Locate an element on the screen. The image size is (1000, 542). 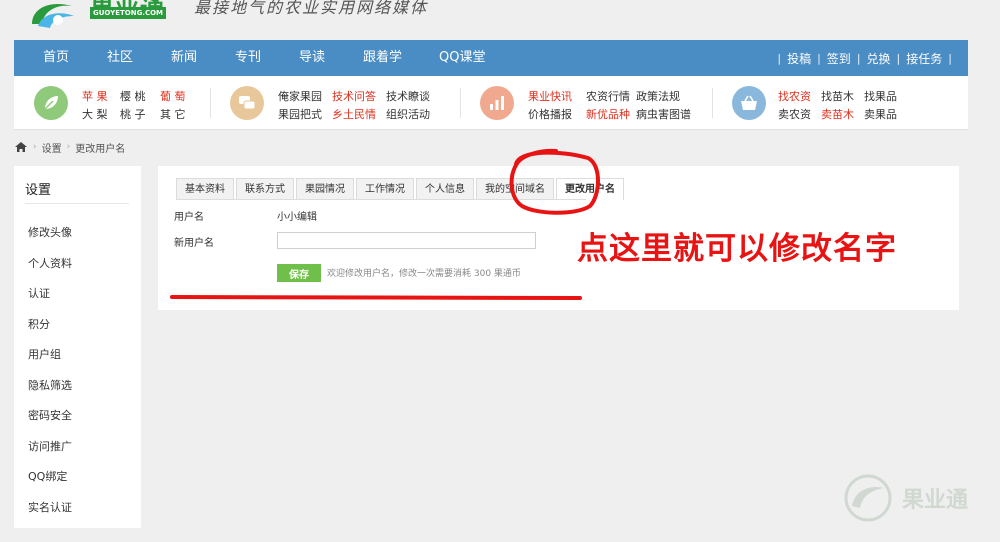
annotation-overlay is located at coordinates (385, 224).